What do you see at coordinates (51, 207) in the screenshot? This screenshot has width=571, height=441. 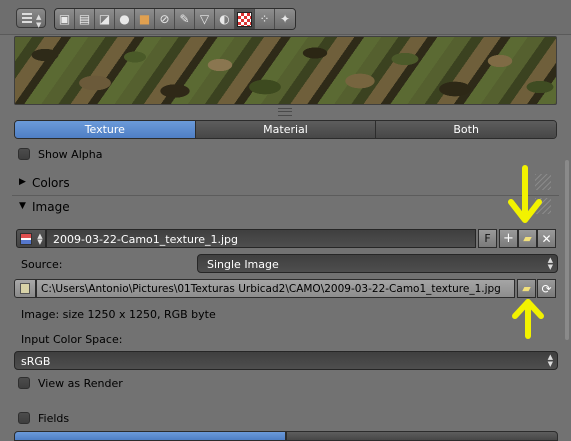 I see `image-panel-title: Image` at bounding box center [51, 207].